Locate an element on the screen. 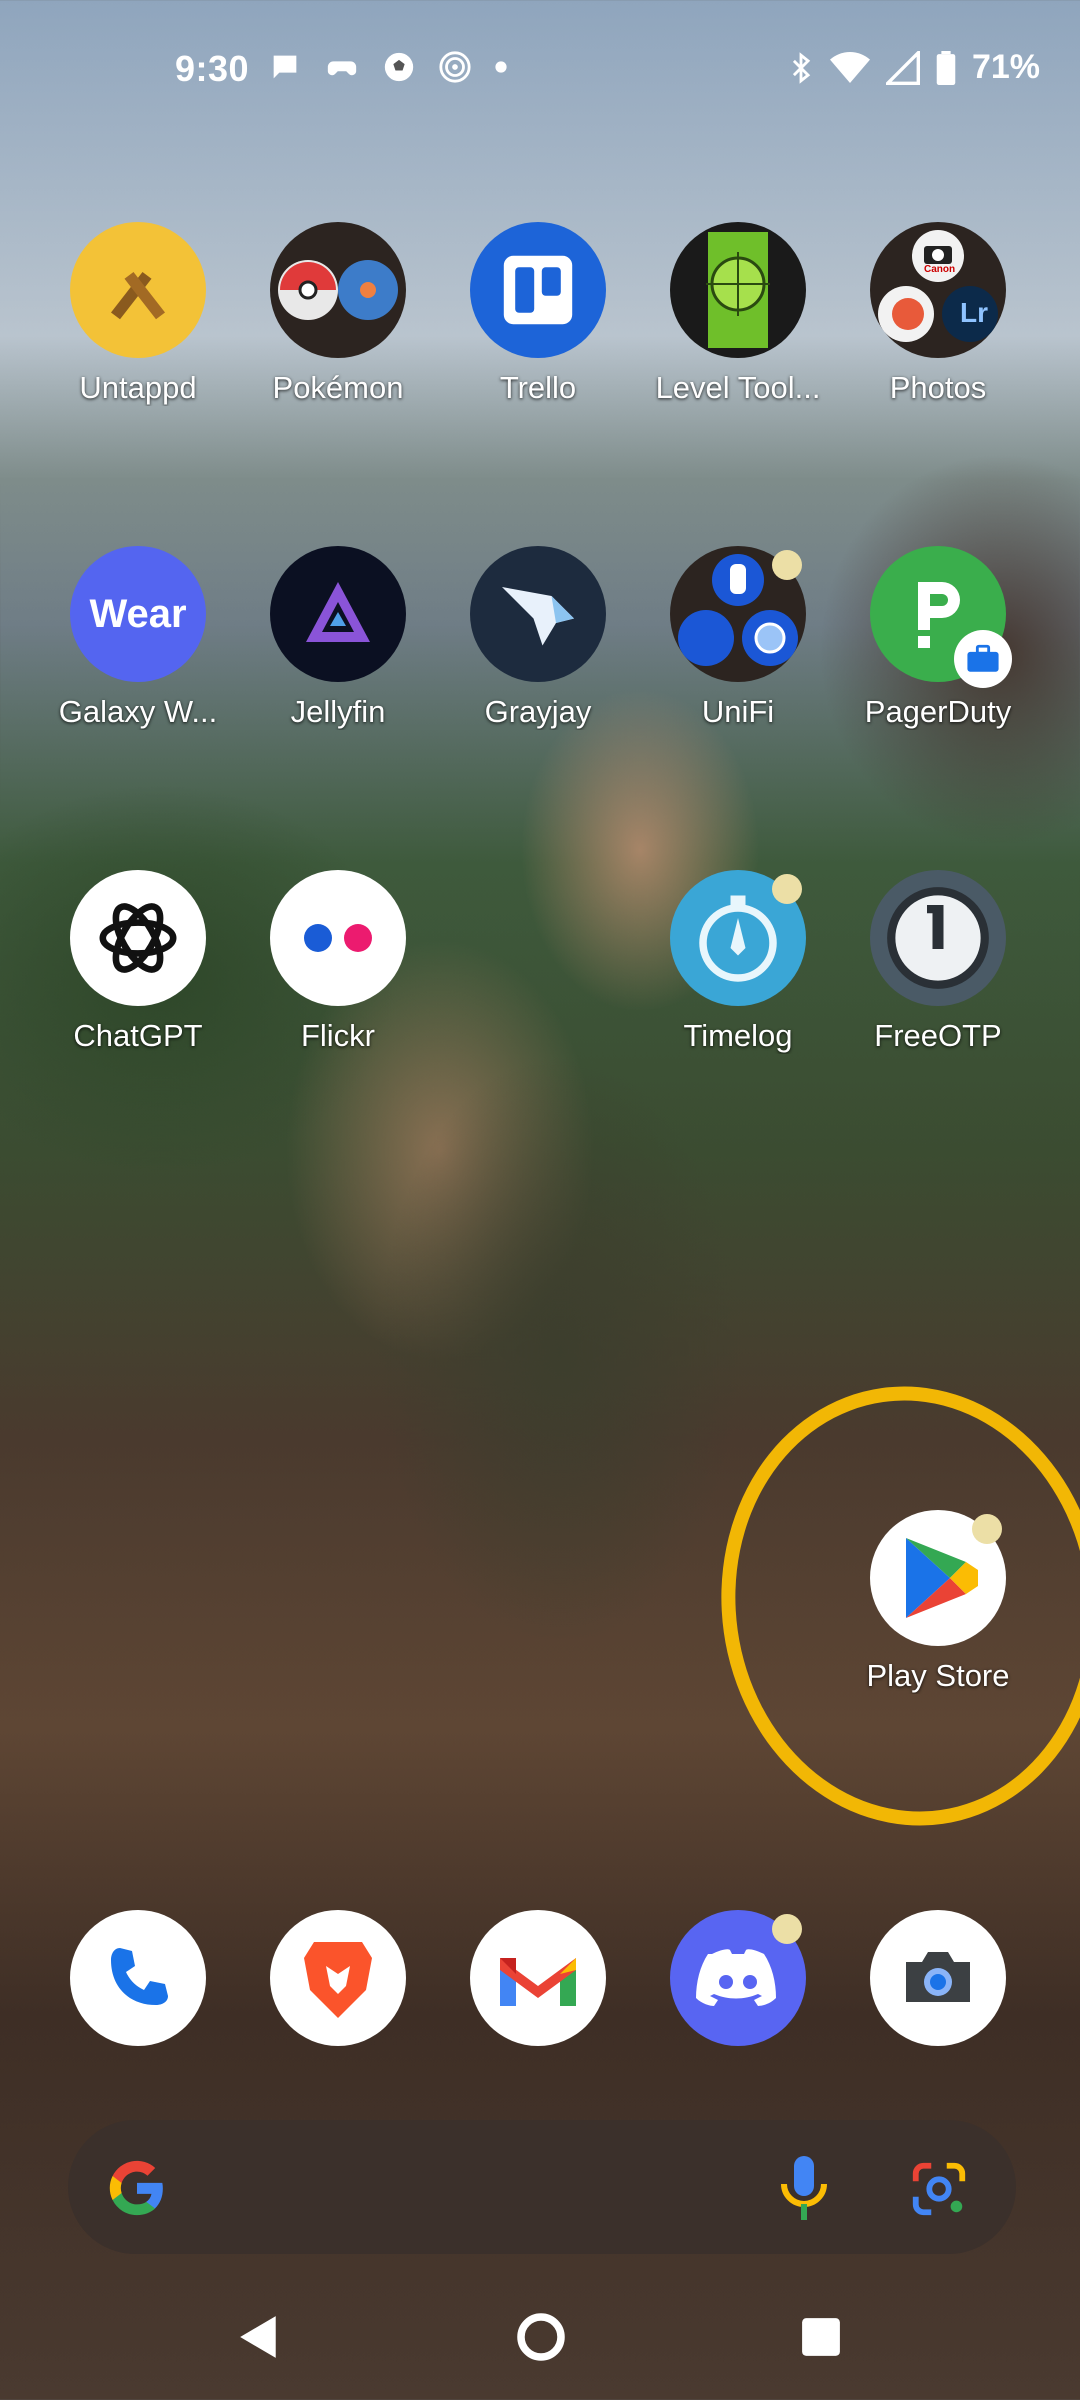 This screenshot has width=1080, height=2400. app-freeotp: FreeOTP is located at coordinates (938, 962).